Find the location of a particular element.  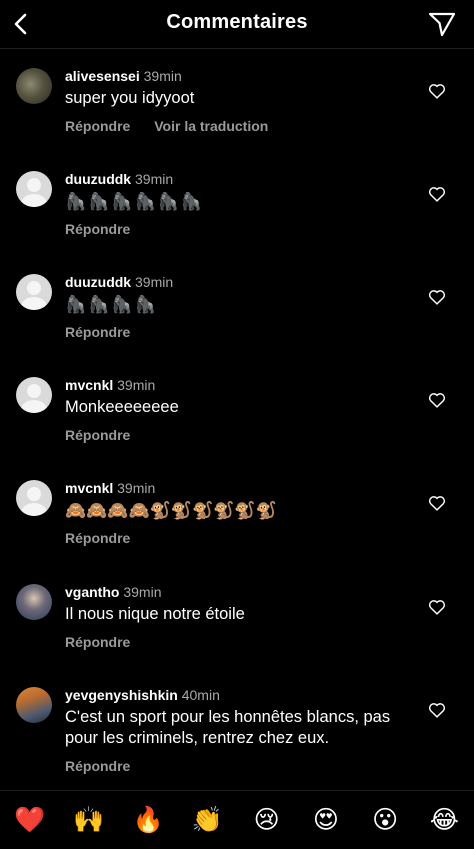

comment-actions: Répondre Voir la traduction is located at coordinates (176, 126).